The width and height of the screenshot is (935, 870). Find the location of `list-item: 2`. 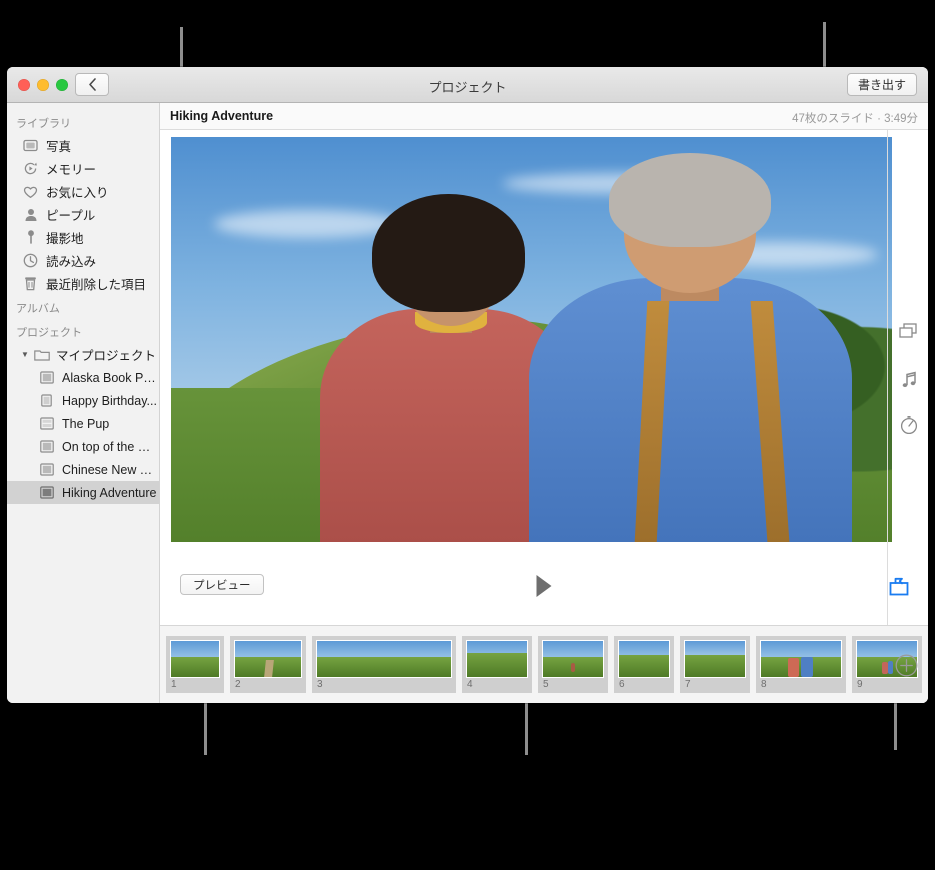

list-item: 2 is located at coordinates (268, 664).